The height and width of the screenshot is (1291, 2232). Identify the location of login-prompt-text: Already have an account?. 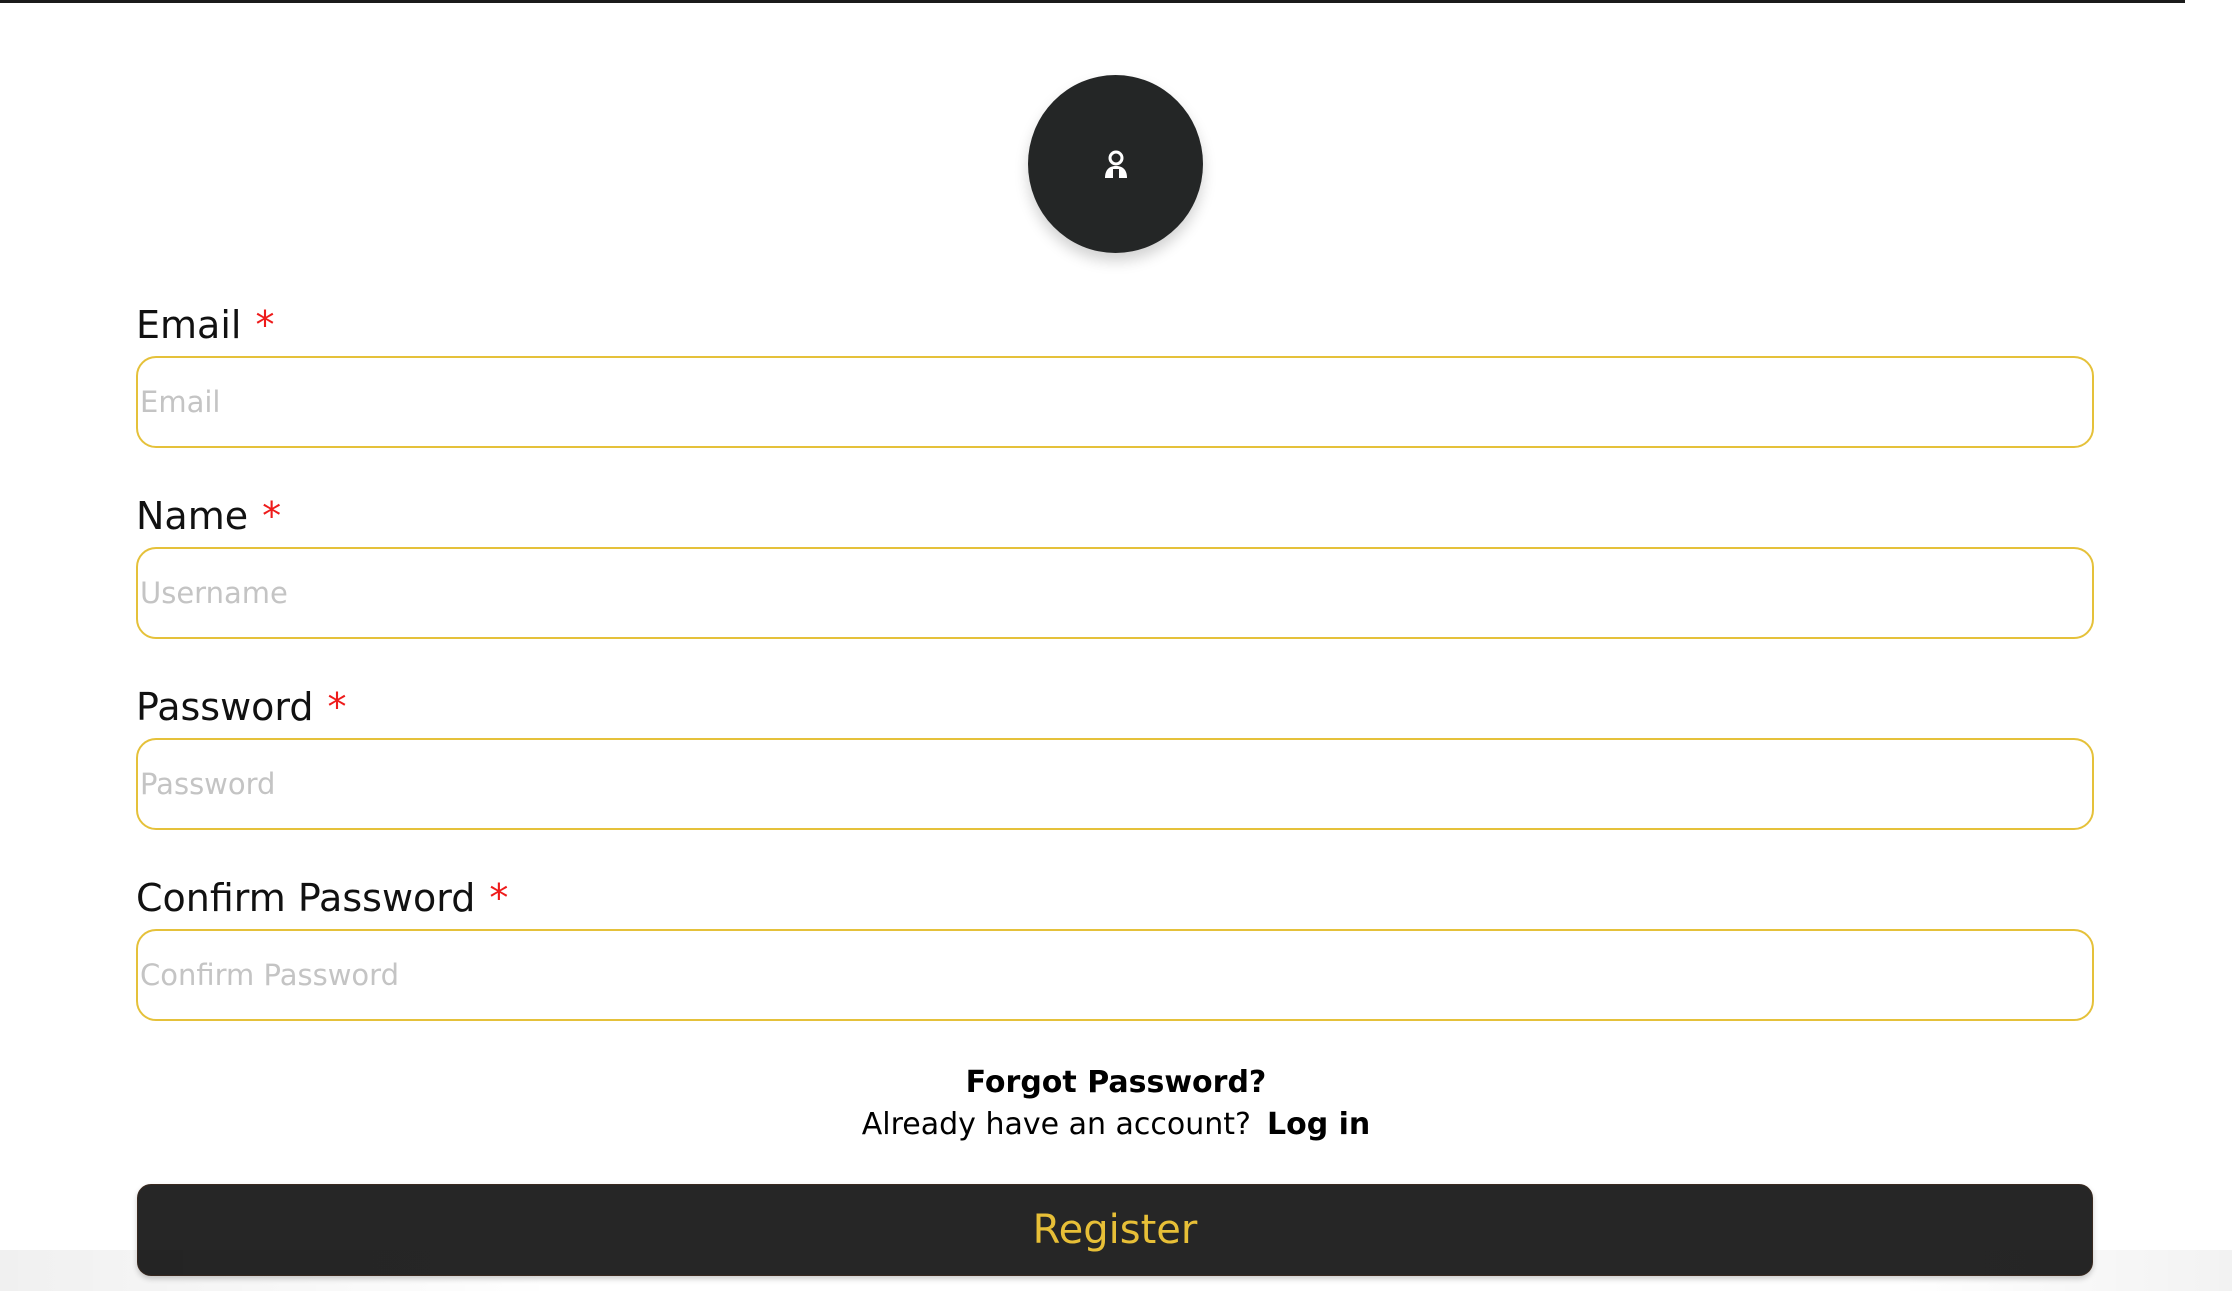
(1056, 1124).